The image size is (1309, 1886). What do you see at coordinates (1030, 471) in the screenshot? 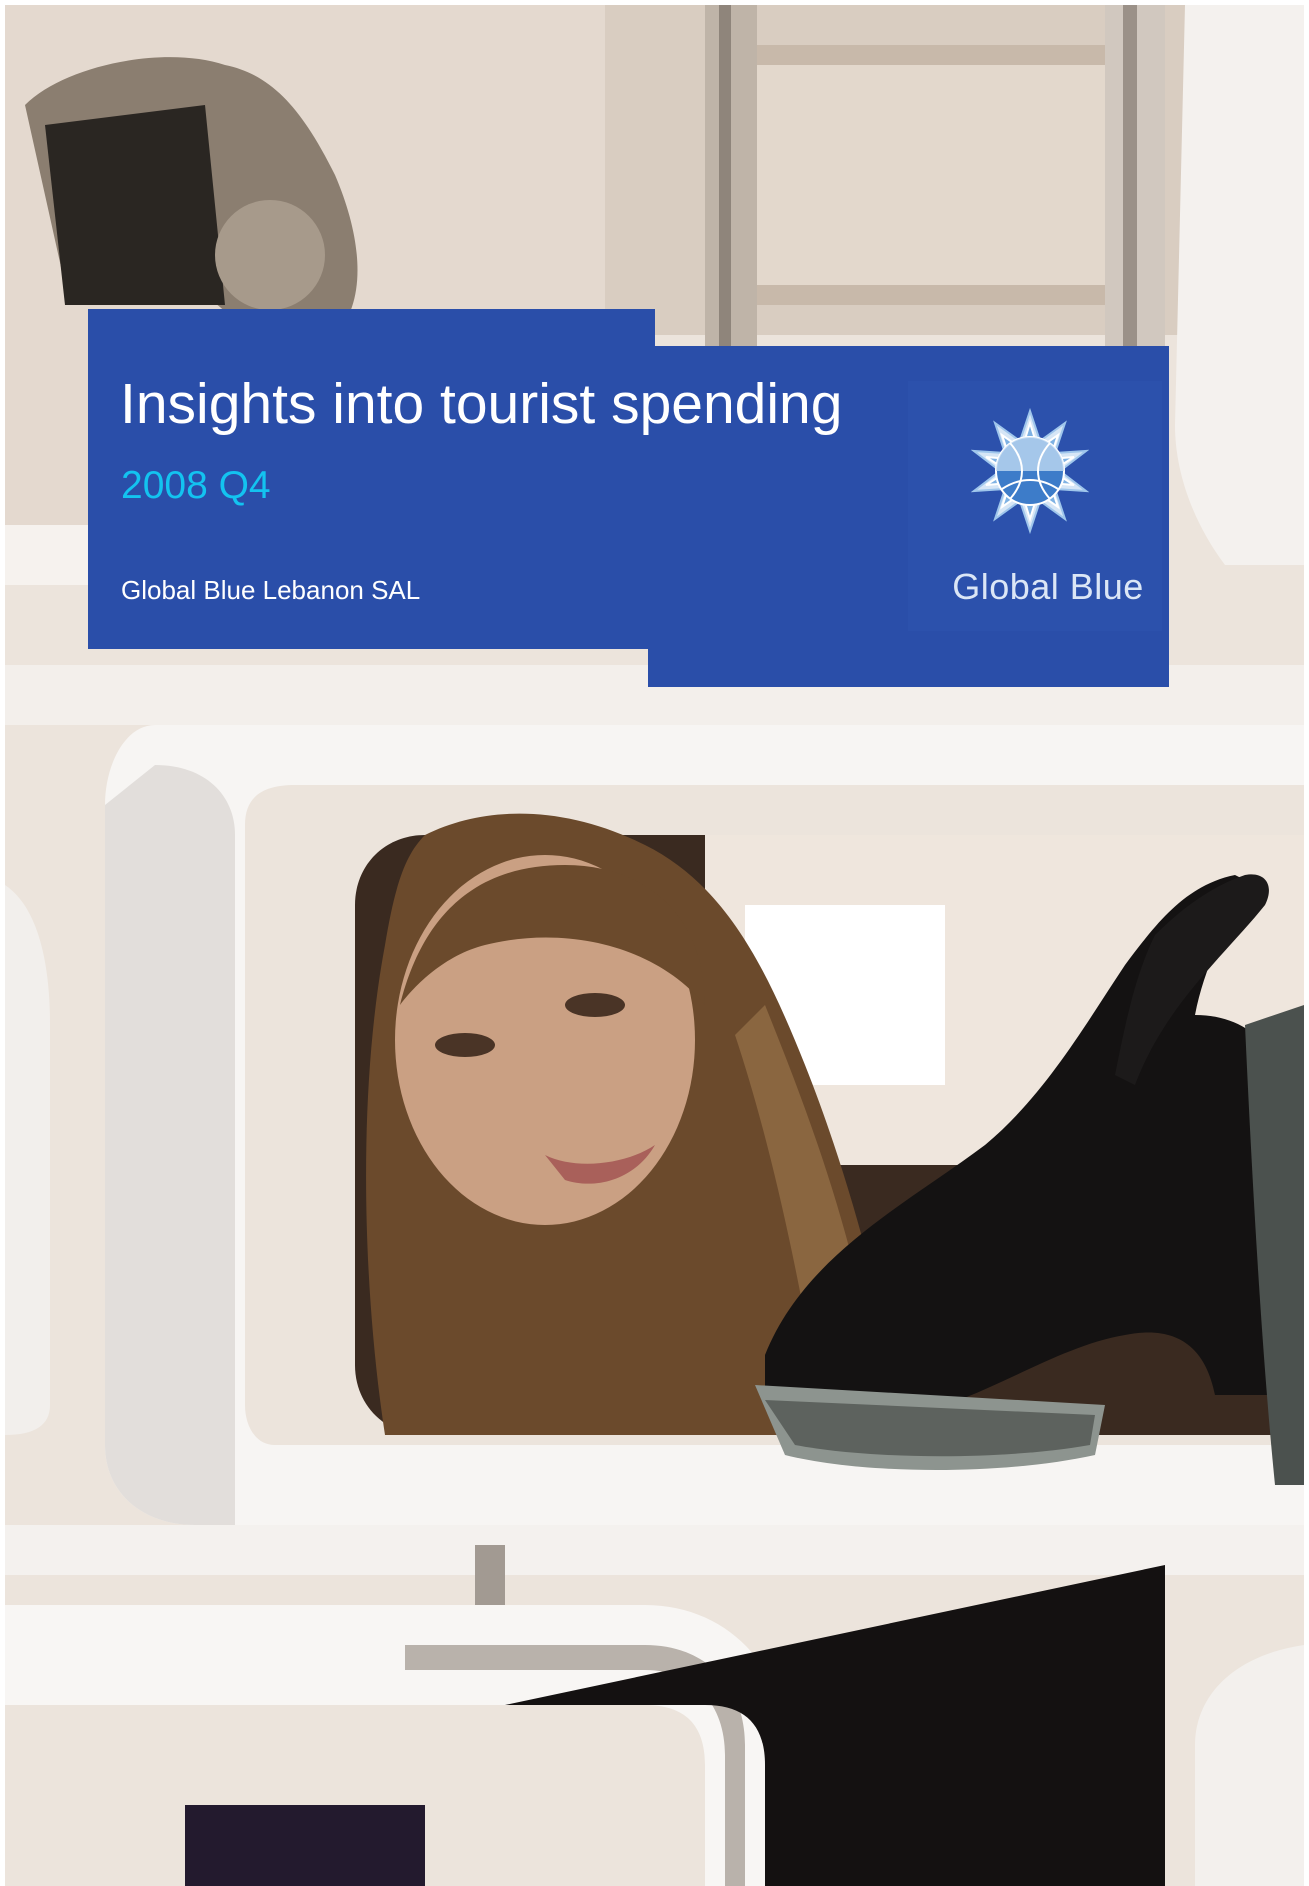
I see `global-blue-star-globe-icon` at bounding box center [1030, 471].